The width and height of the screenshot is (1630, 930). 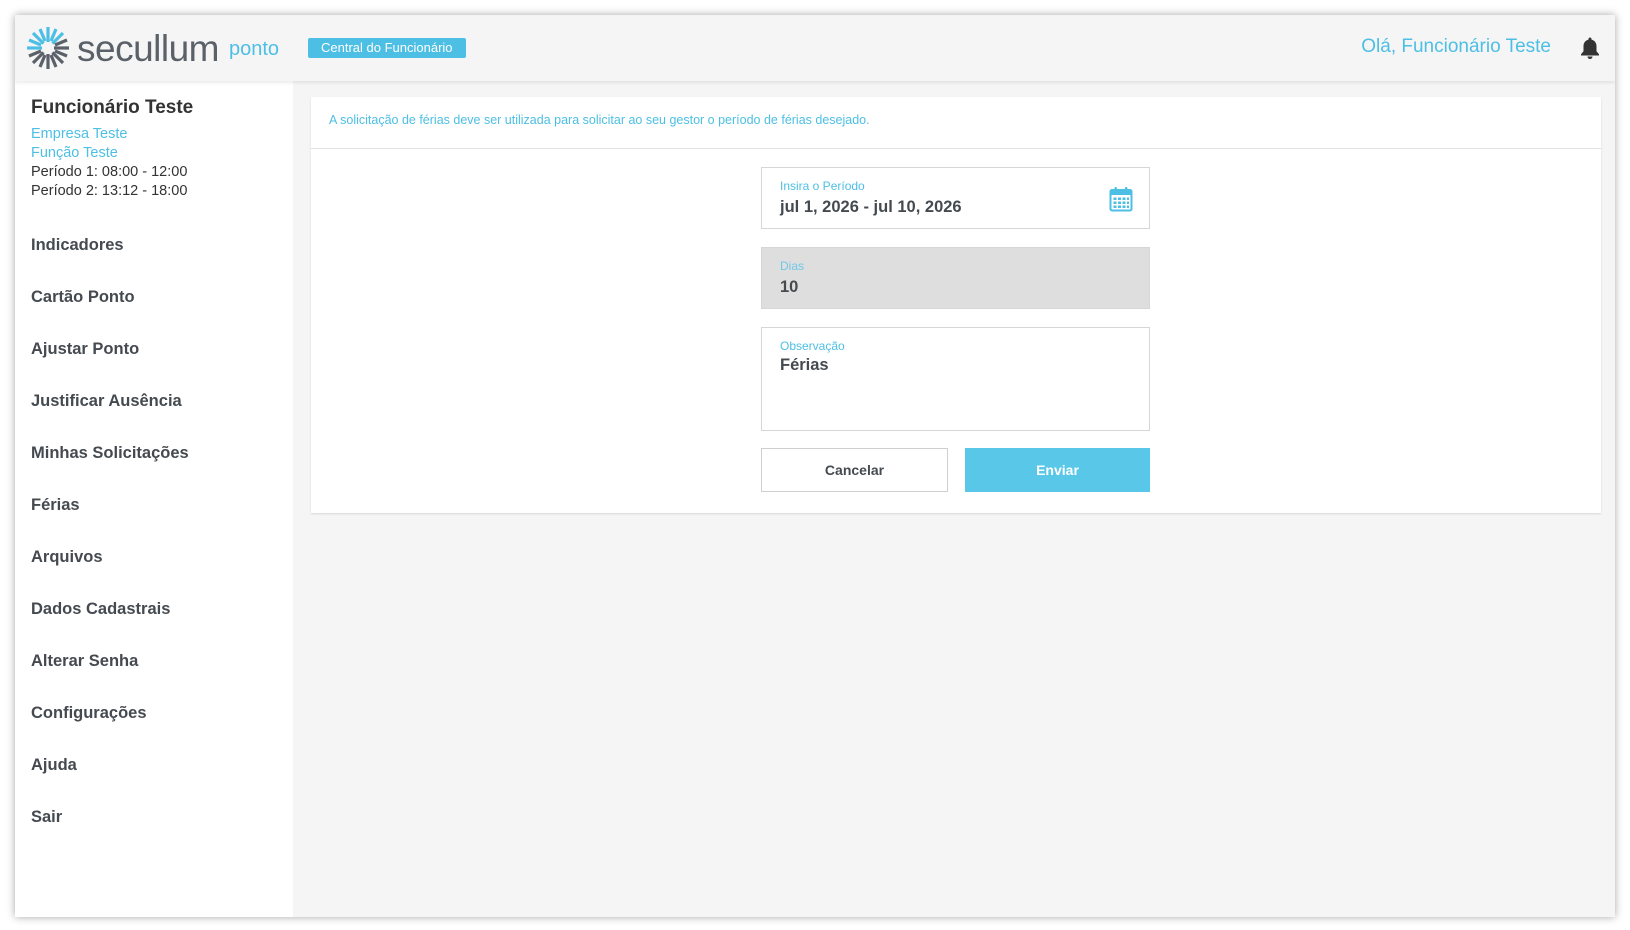 What do you see at coordinates (154, 453) in the screenshot?
I see `sidebar-item-minhas-solicitacoes: Minhas Solicitações` at bounding box center [154, 453].